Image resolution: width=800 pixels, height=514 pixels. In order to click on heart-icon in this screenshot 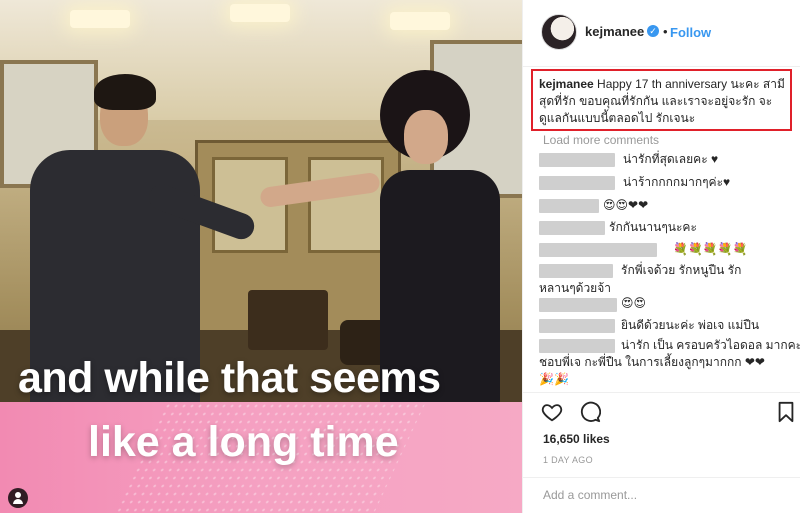, I will do `click(552, 412)`.